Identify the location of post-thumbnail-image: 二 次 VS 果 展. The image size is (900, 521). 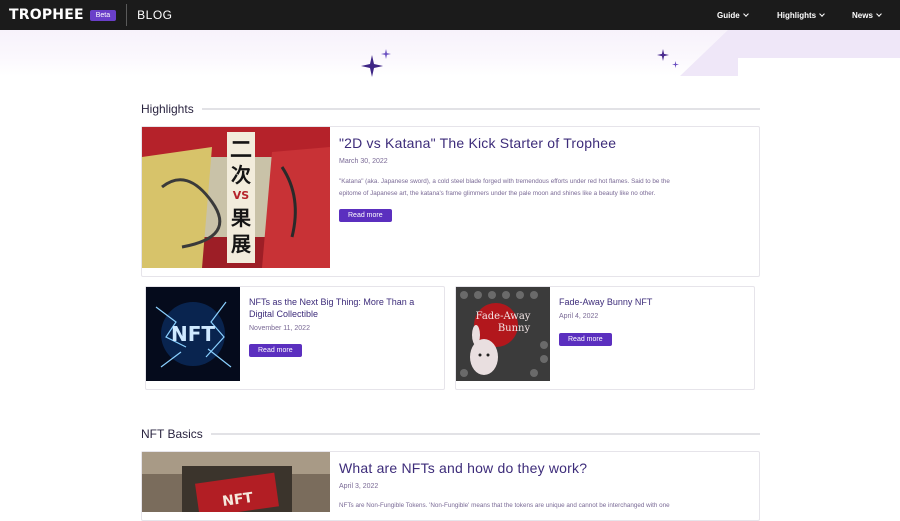
(236, 197).